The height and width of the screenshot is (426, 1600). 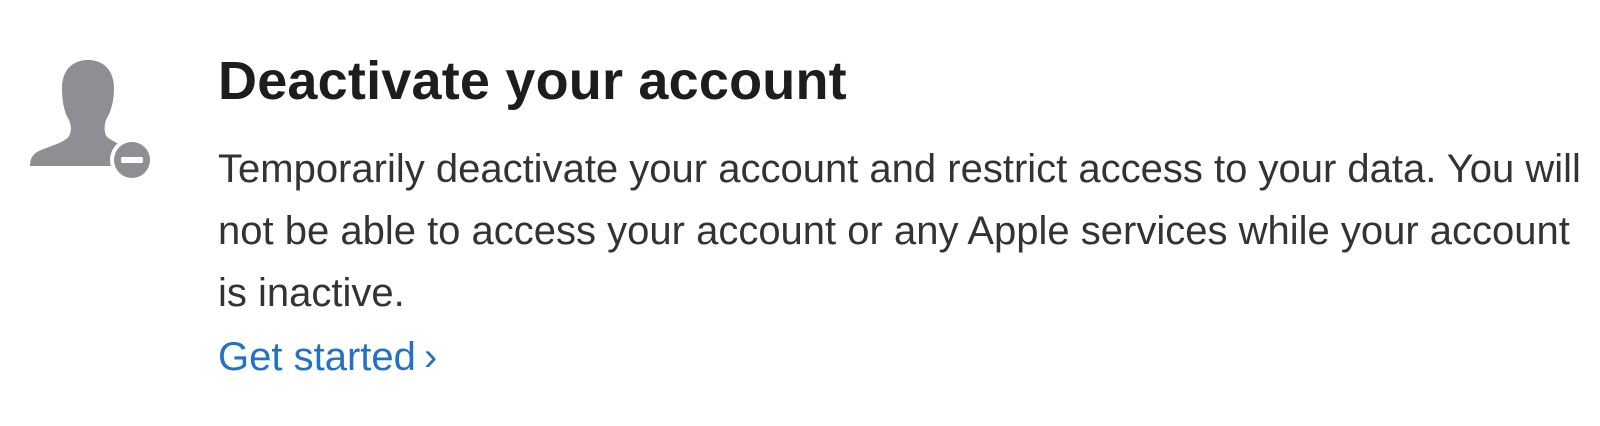 I want to click on section-title: Deactivate your account, so click(x=532, y=81).